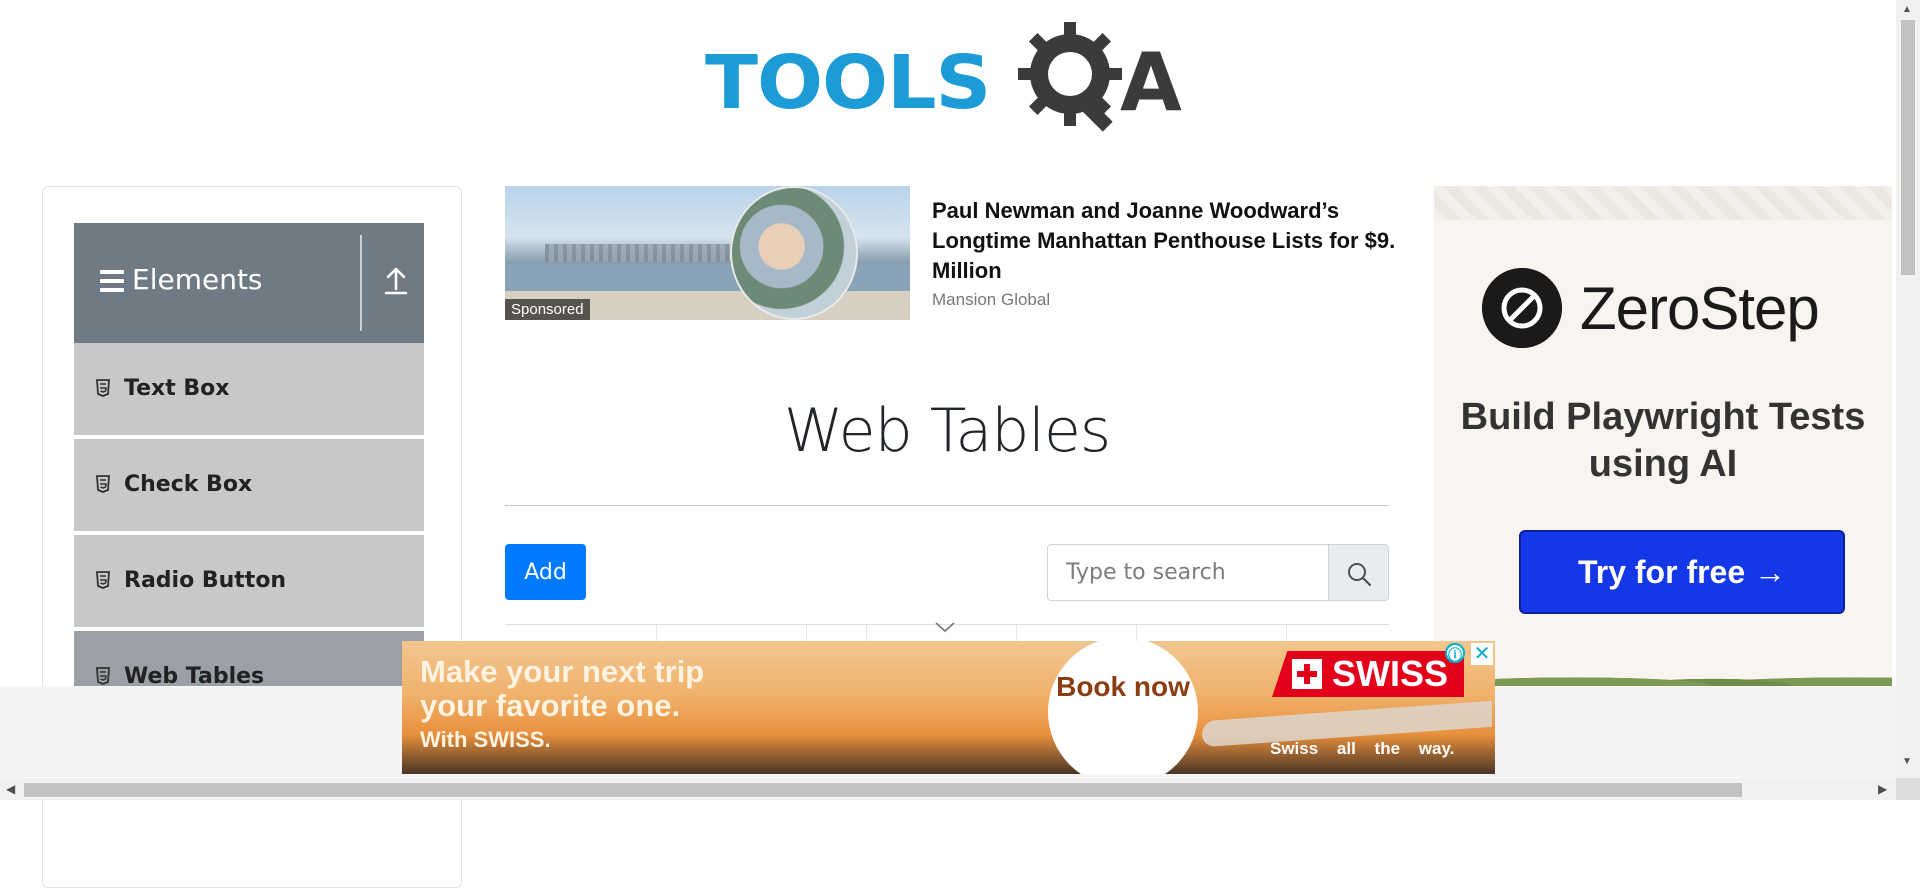 This screenshot has height=888, width=1920. I want to click on page-title: Web Tables, so click(947, 431).